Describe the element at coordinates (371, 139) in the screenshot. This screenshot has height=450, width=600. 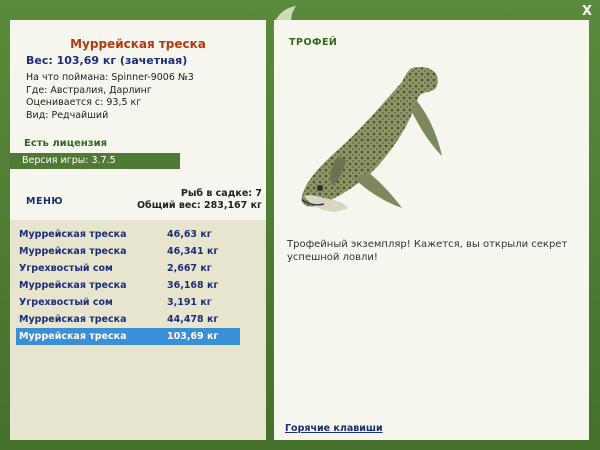
I see `fish-trophy-image` at that location.